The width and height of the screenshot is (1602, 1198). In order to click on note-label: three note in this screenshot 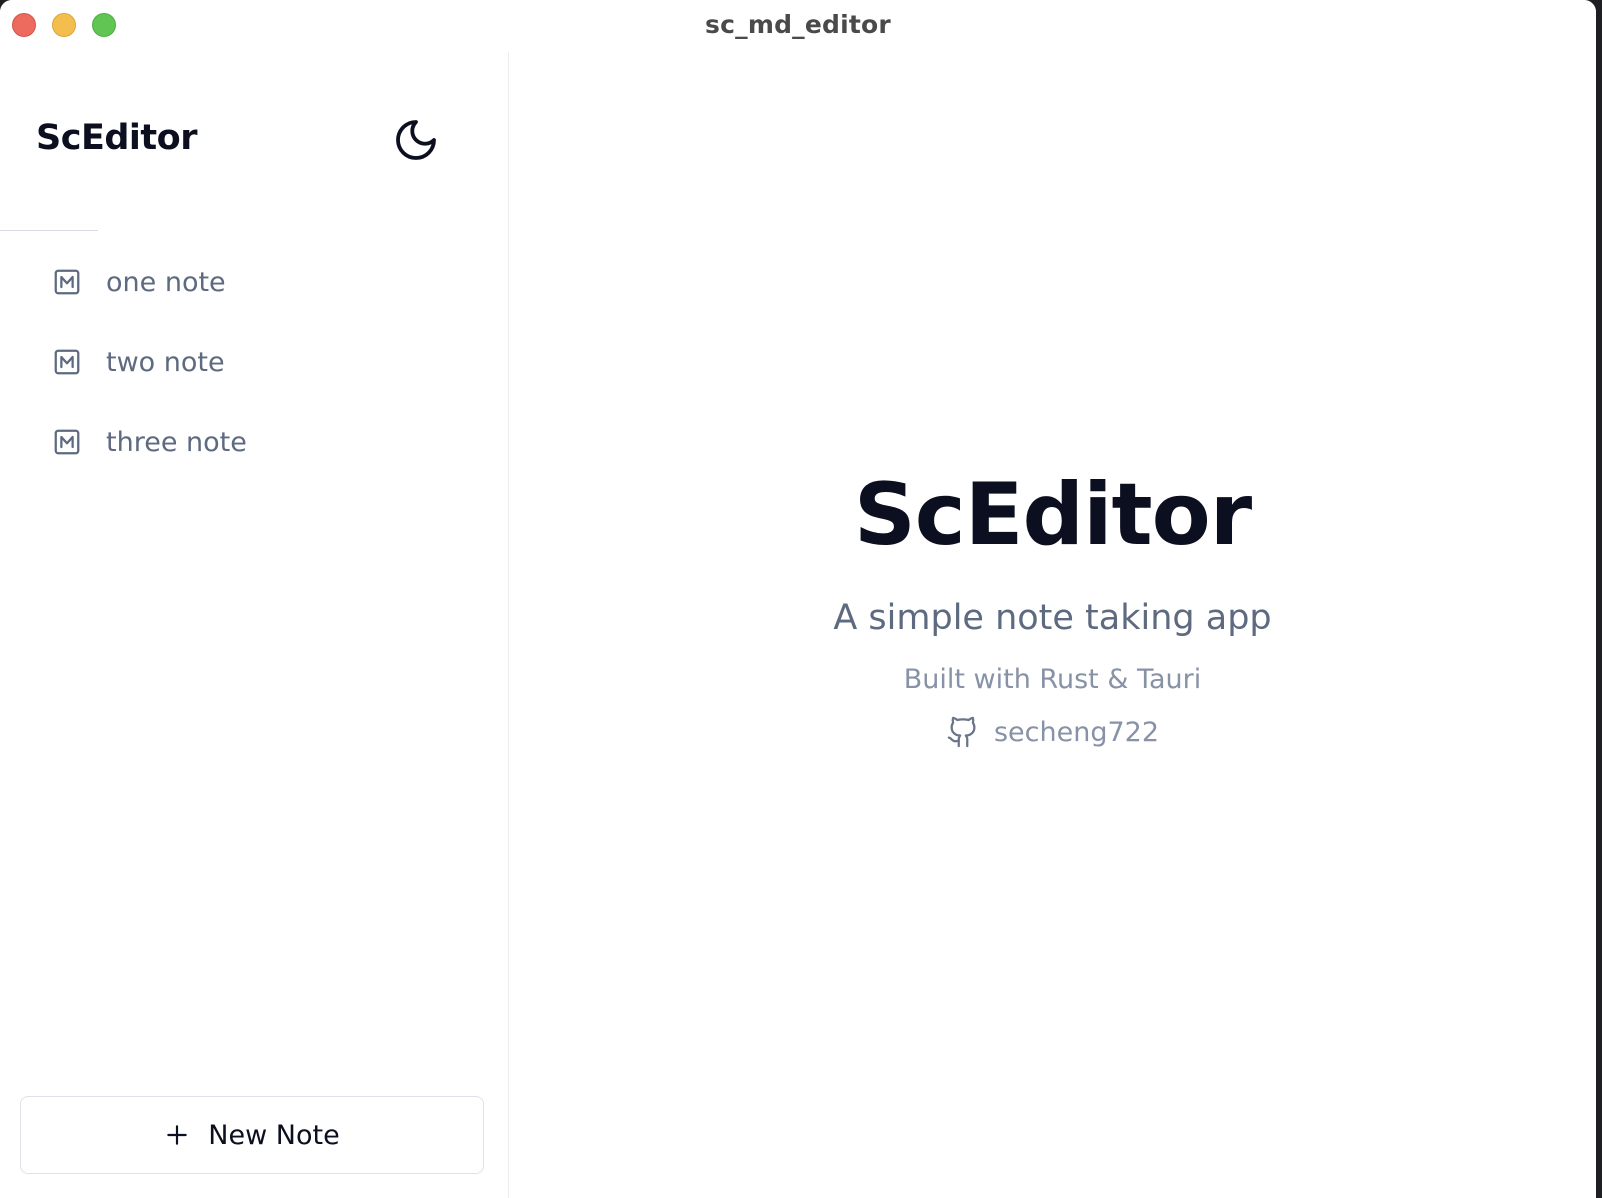, I will do `click(176, 442)`.